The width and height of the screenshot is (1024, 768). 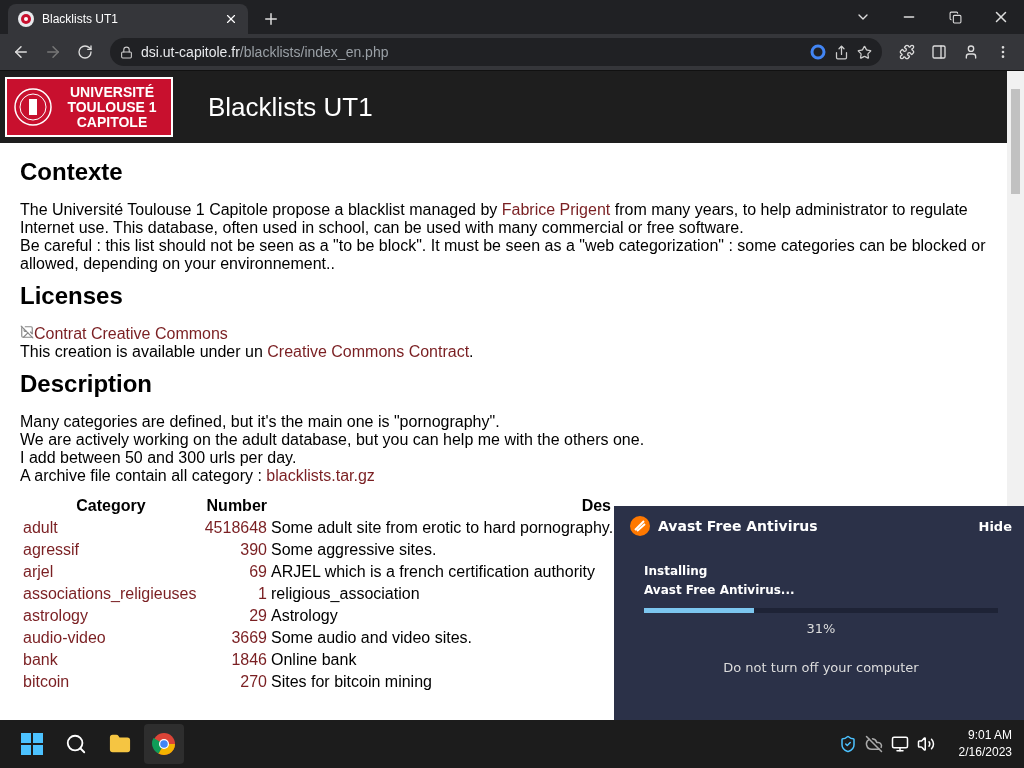 What do you see at coordinates (112, 107) in the screenshot?
I see `logo-text: TOULOUSE 1` at bounding box center [112, 107].